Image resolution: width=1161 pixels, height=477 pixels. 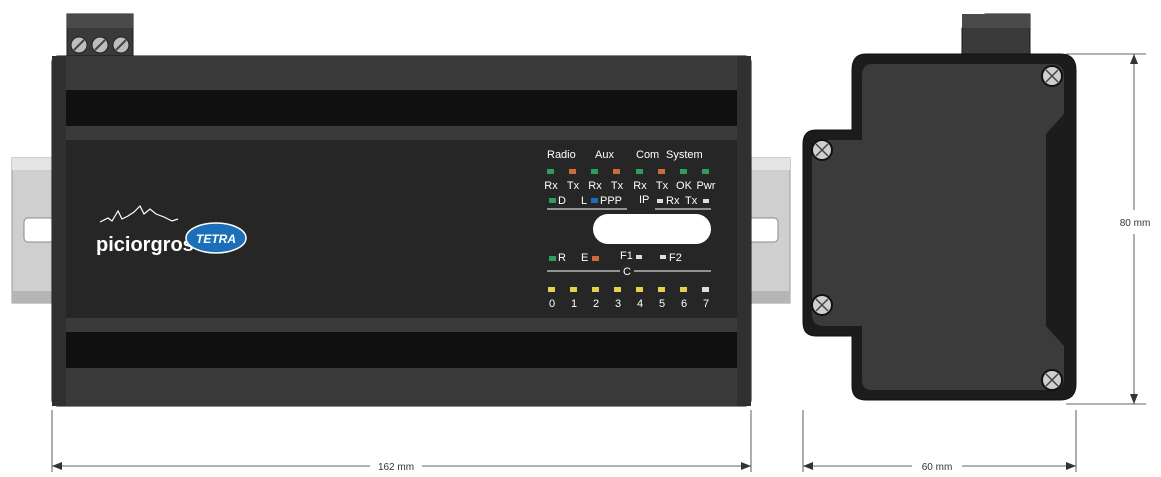 I want to click on led-system-ok, so click(x=683, y=171).